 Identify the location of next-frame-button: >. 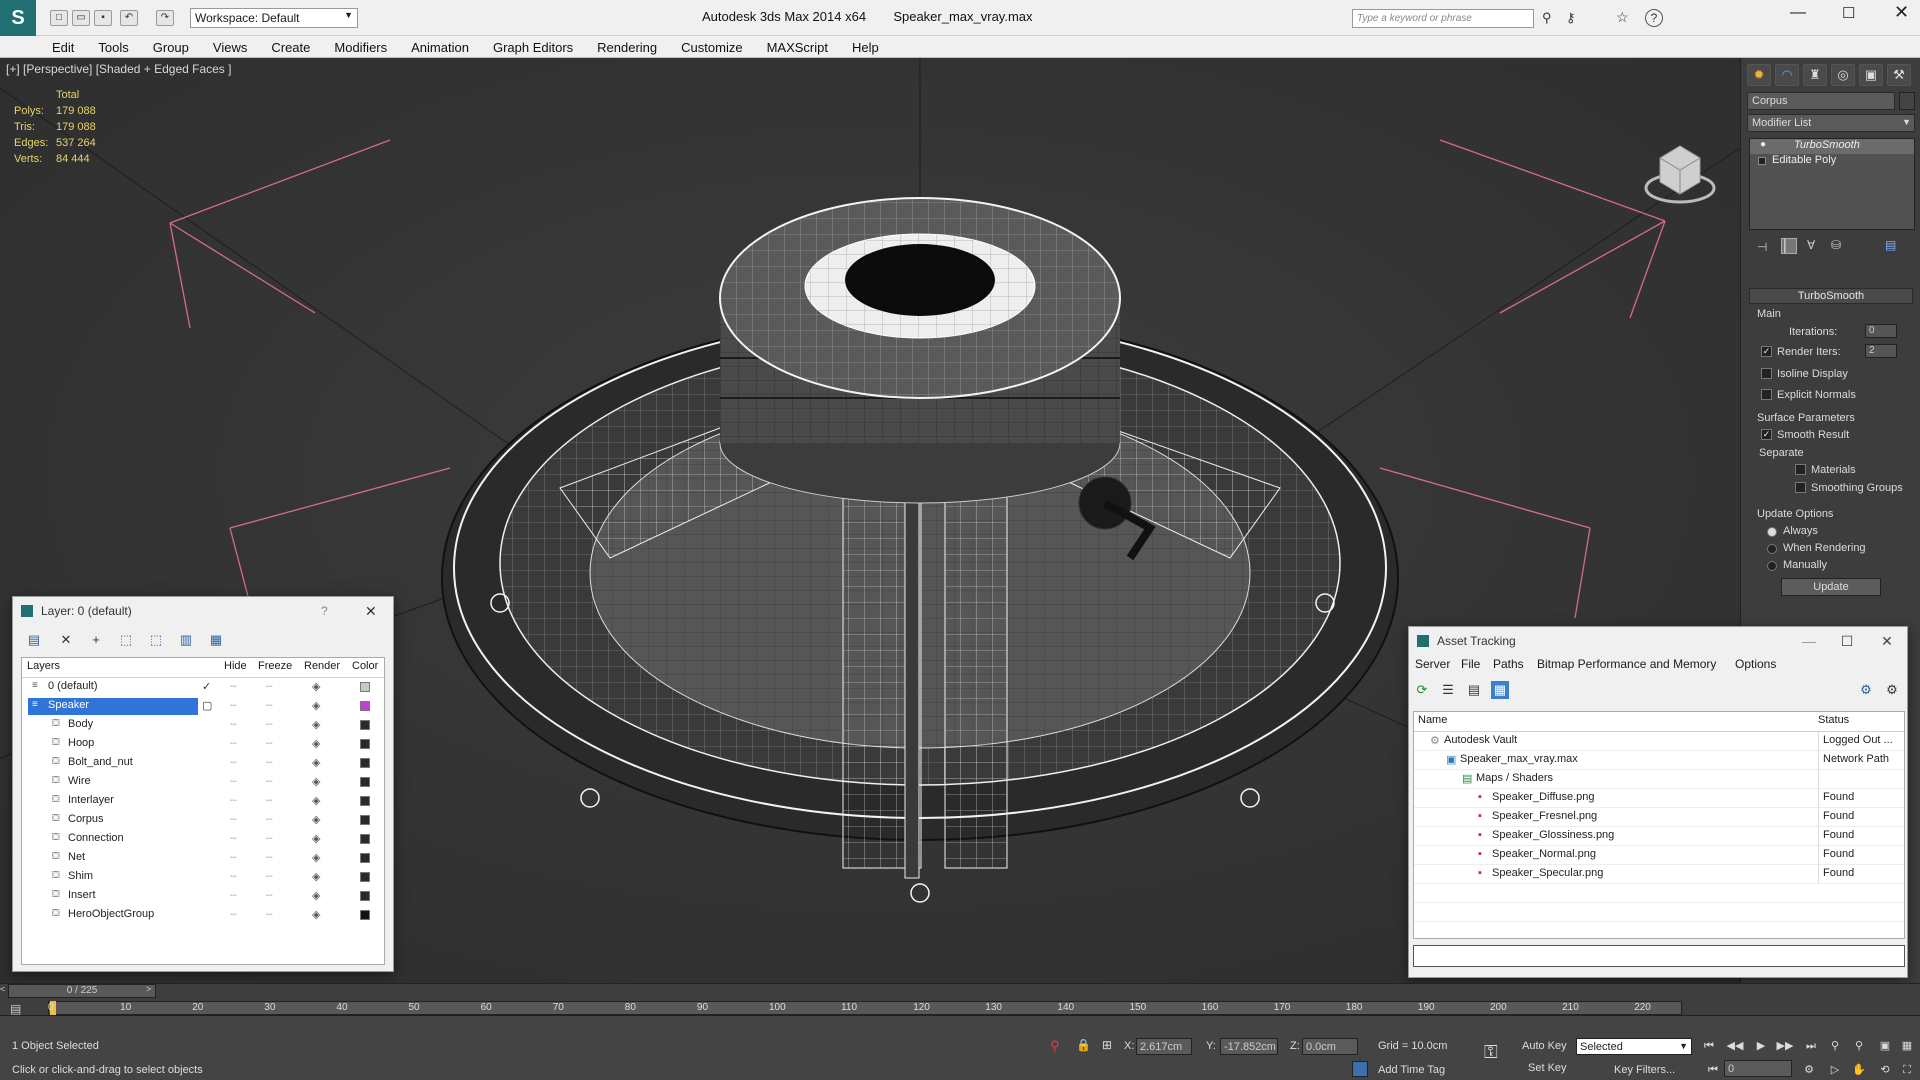
(148, 989).